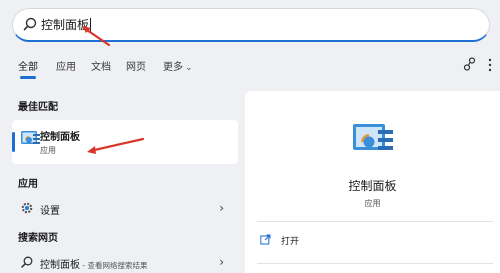  Describe the element at coordinates (60, 137) in the screenshot. I see `best-match-title: 控制面板` at that location.